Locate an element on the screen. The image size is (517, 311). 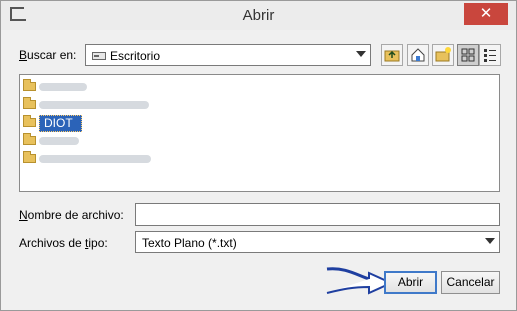
open-button-label: Abrir is located at coordinates (410, 282).